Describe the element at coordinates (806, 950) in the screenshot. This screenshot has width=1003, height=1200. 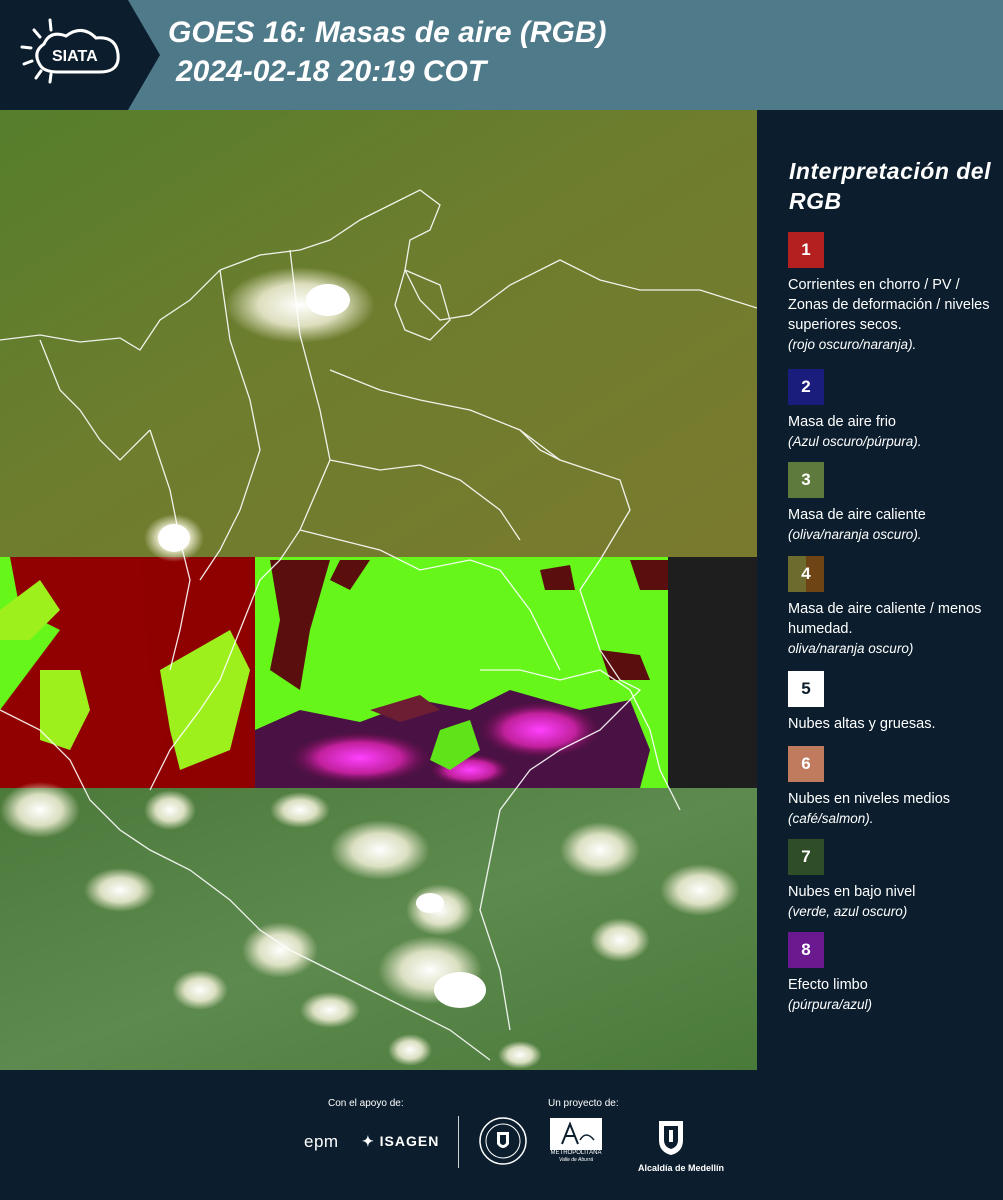
I see `legend-swatch-8: 8` at that location.